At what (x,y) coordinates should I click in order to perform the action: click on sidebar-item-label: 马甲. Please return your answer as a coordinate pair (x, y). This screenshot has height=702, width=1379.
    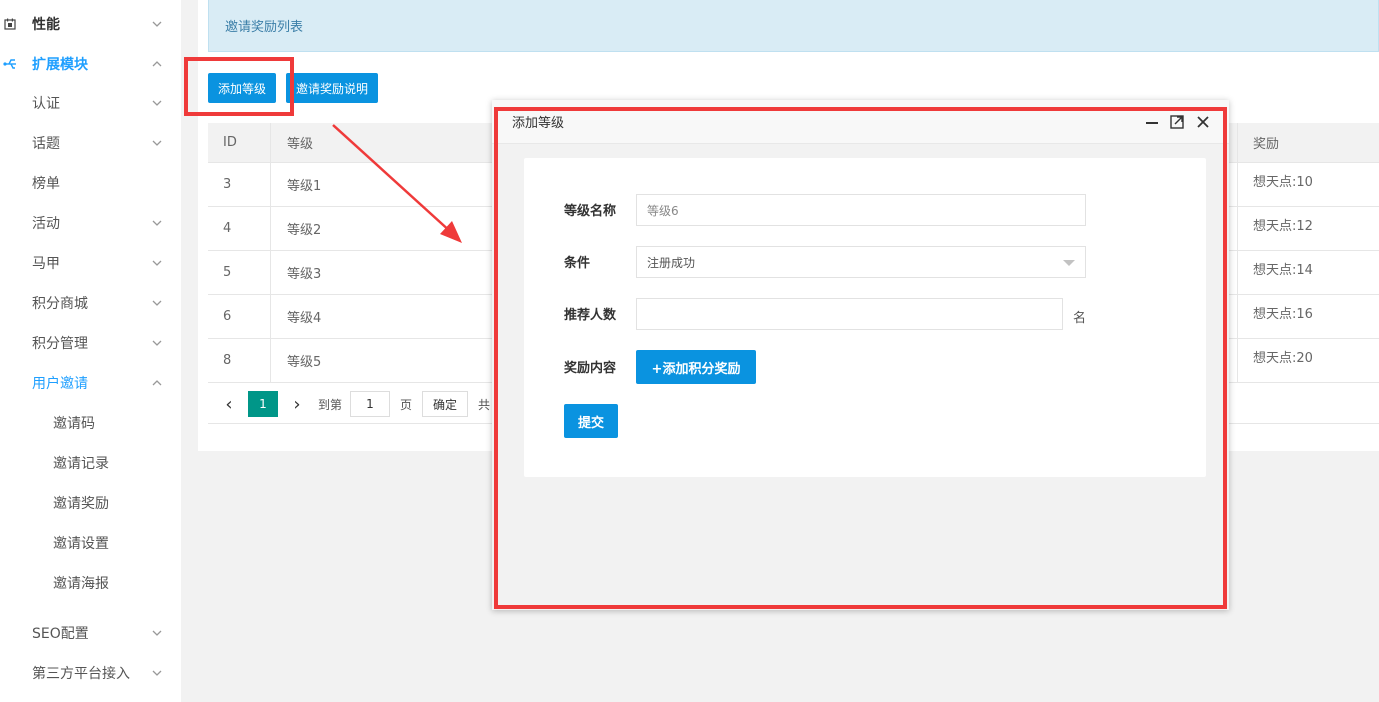
    Looking at the image, I should click on (46, 264).